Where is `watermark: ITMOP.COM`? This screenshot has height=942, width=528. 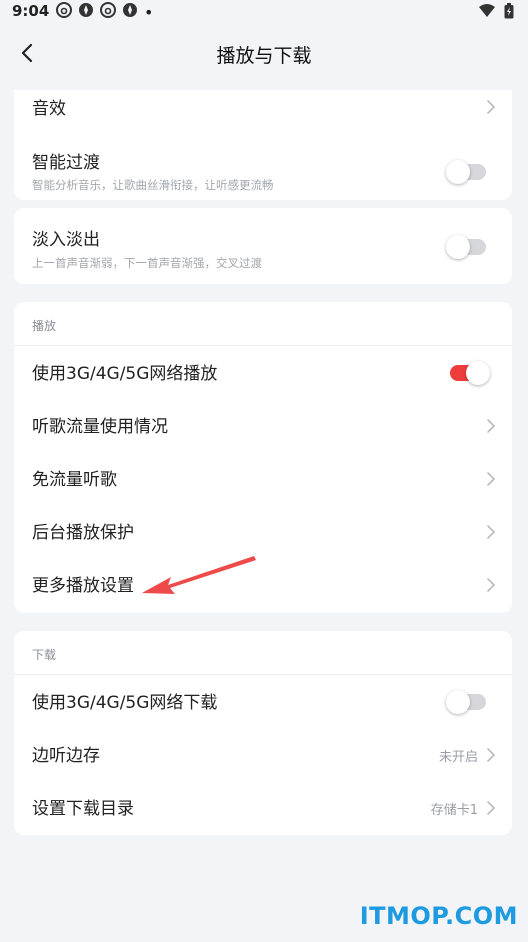
watermark: ITMOP.COM is located at coordinates (438, 916).